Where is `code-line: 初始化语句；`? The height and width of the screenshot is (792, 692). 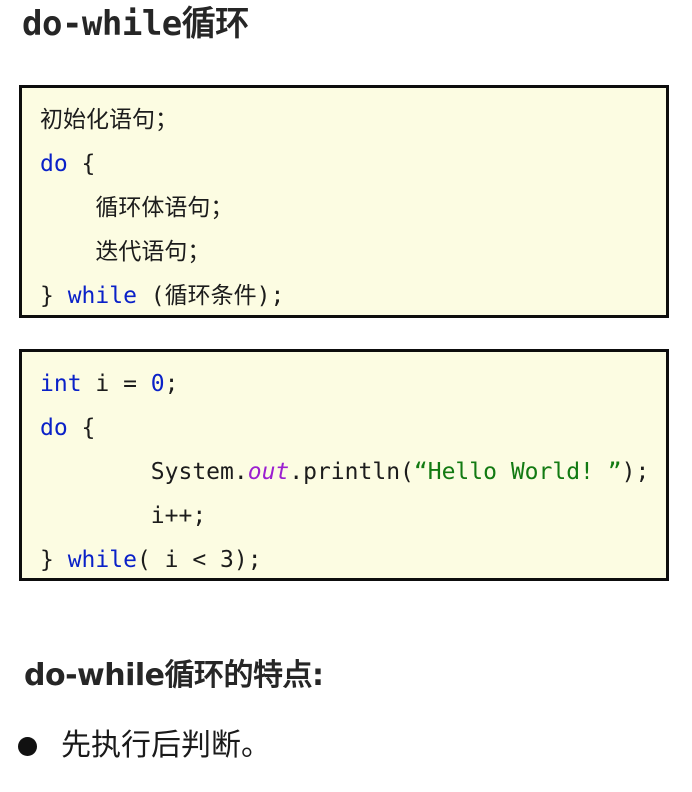 code-line: 初始化语句； is located at coordinates (353, 120).